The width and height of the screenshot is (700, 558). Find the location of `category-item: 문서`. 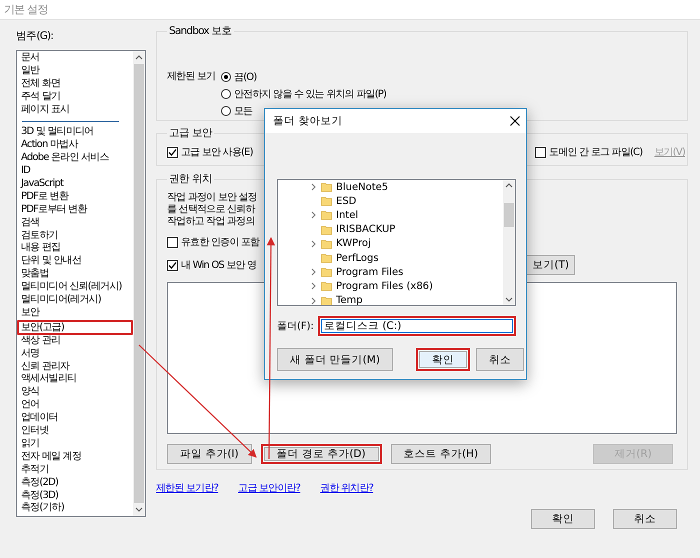

category-item: 문서 is located at coordinates (76, 58).